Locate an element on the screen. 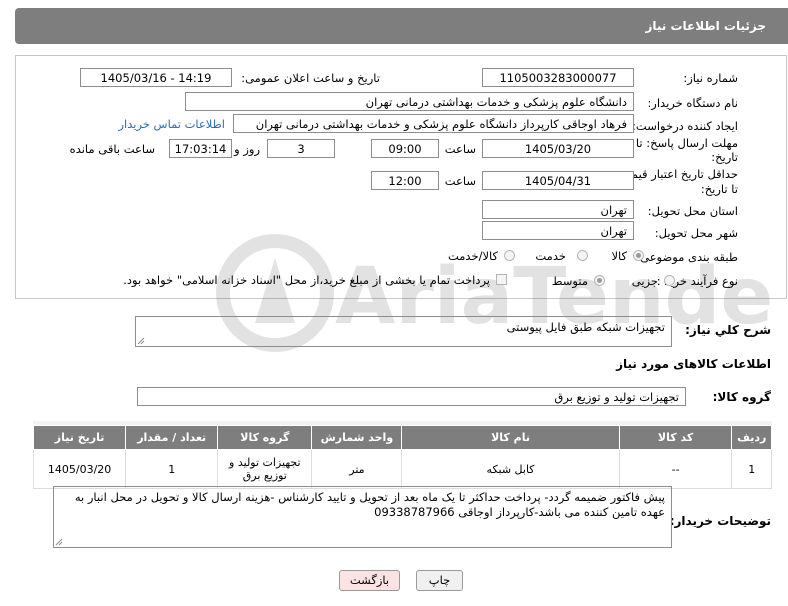 This screenshot has height=606, width=788. cell-unit: متر is located at coordinates (357, 469).